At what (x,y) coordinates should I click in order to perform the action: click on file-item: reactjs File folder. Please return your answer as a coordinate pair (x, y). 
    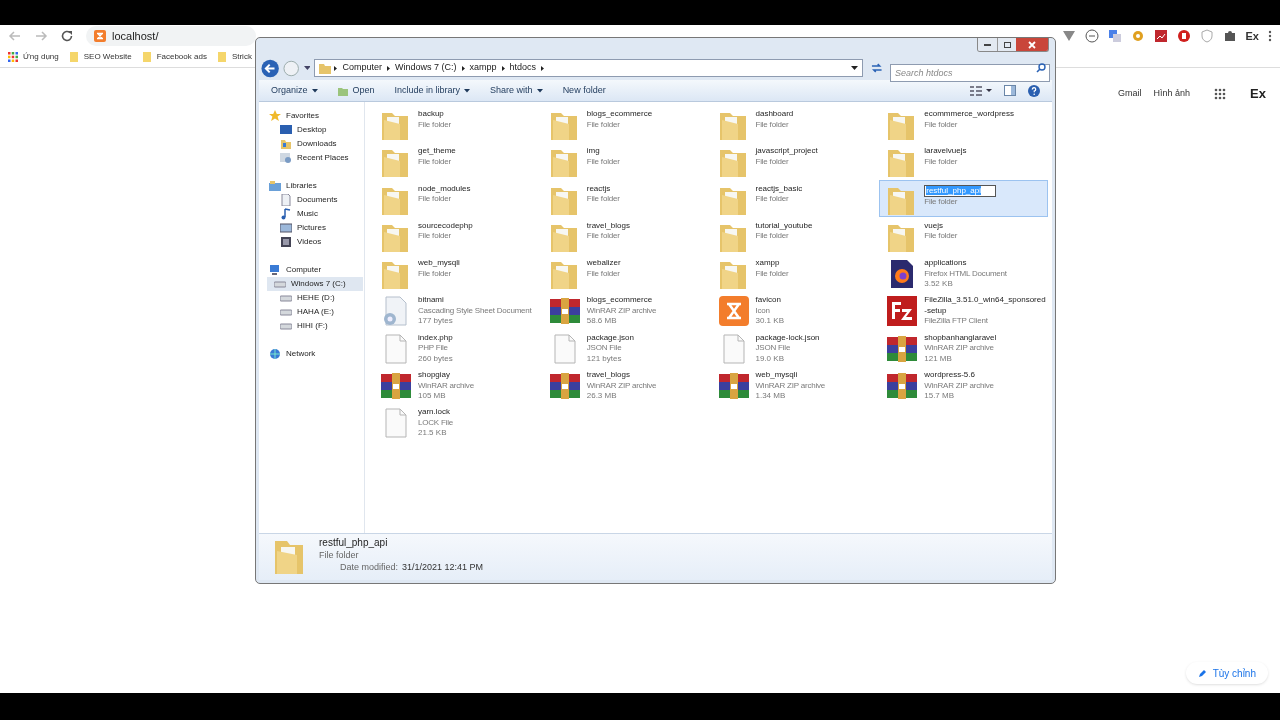
    Looking at the image, I should click on (626, 198).